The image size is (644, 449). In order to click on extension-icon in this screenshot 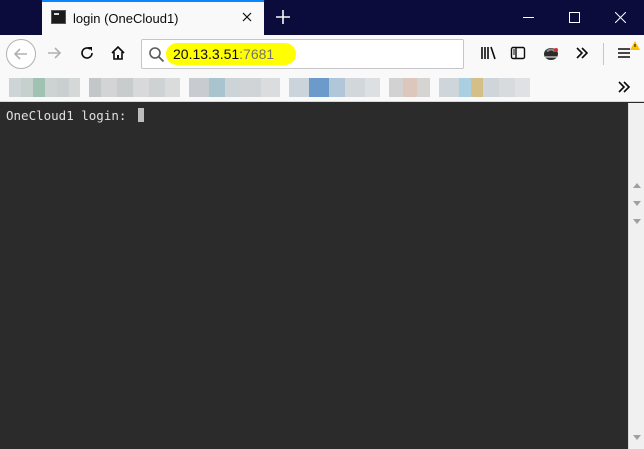, I will do `click(551, 54)`.